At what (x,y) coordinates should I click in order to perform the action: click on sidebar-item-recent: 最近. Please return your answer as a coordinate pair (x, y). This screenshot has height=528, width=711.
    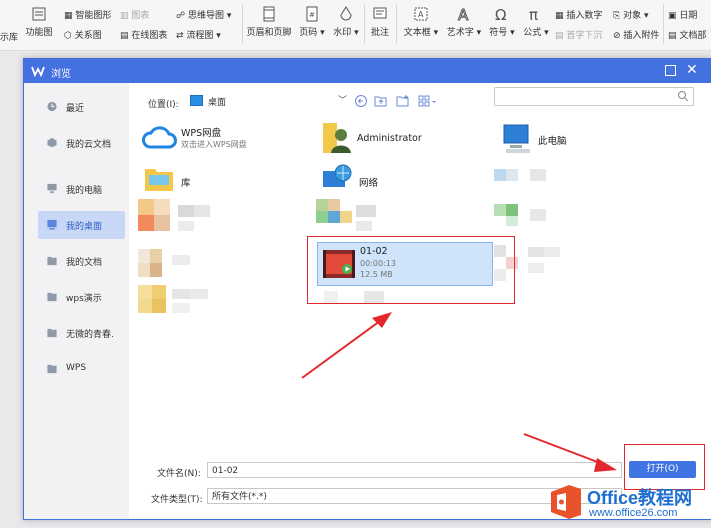
    Looking at the image, I should click on (81, 107).